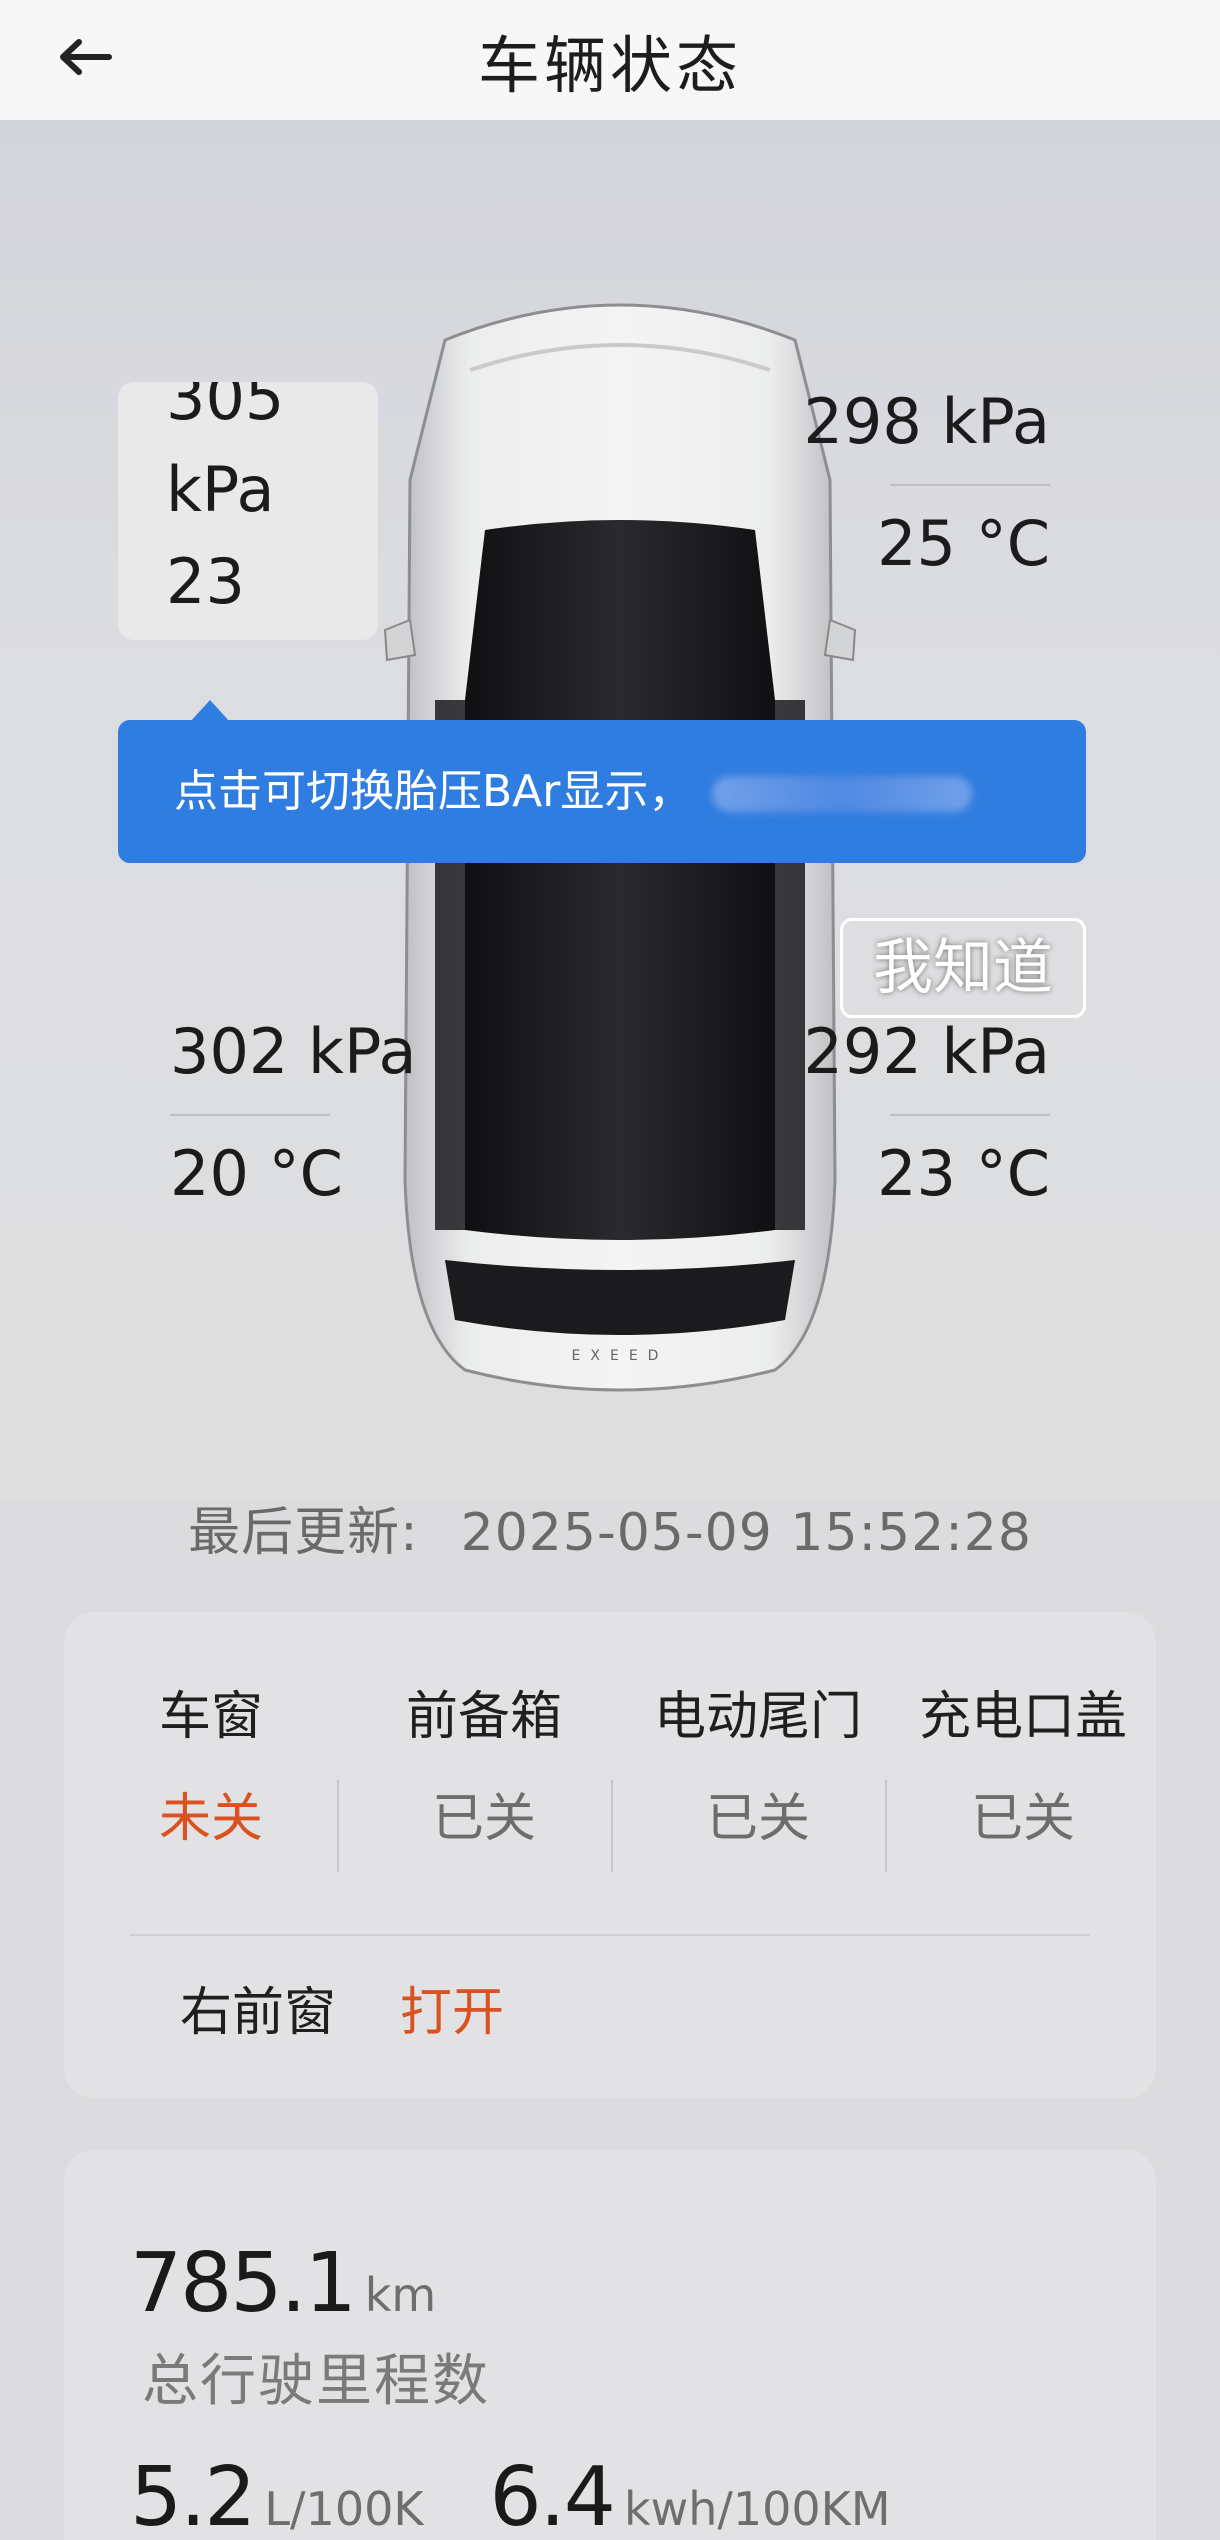 Image resolution: width=1220 pixels, height=2540 pixels. What do you see at coordinates (220, 489) in the screenshot?
I see `tire-pressure-unit: kPa` at bounding box center [220, 489].